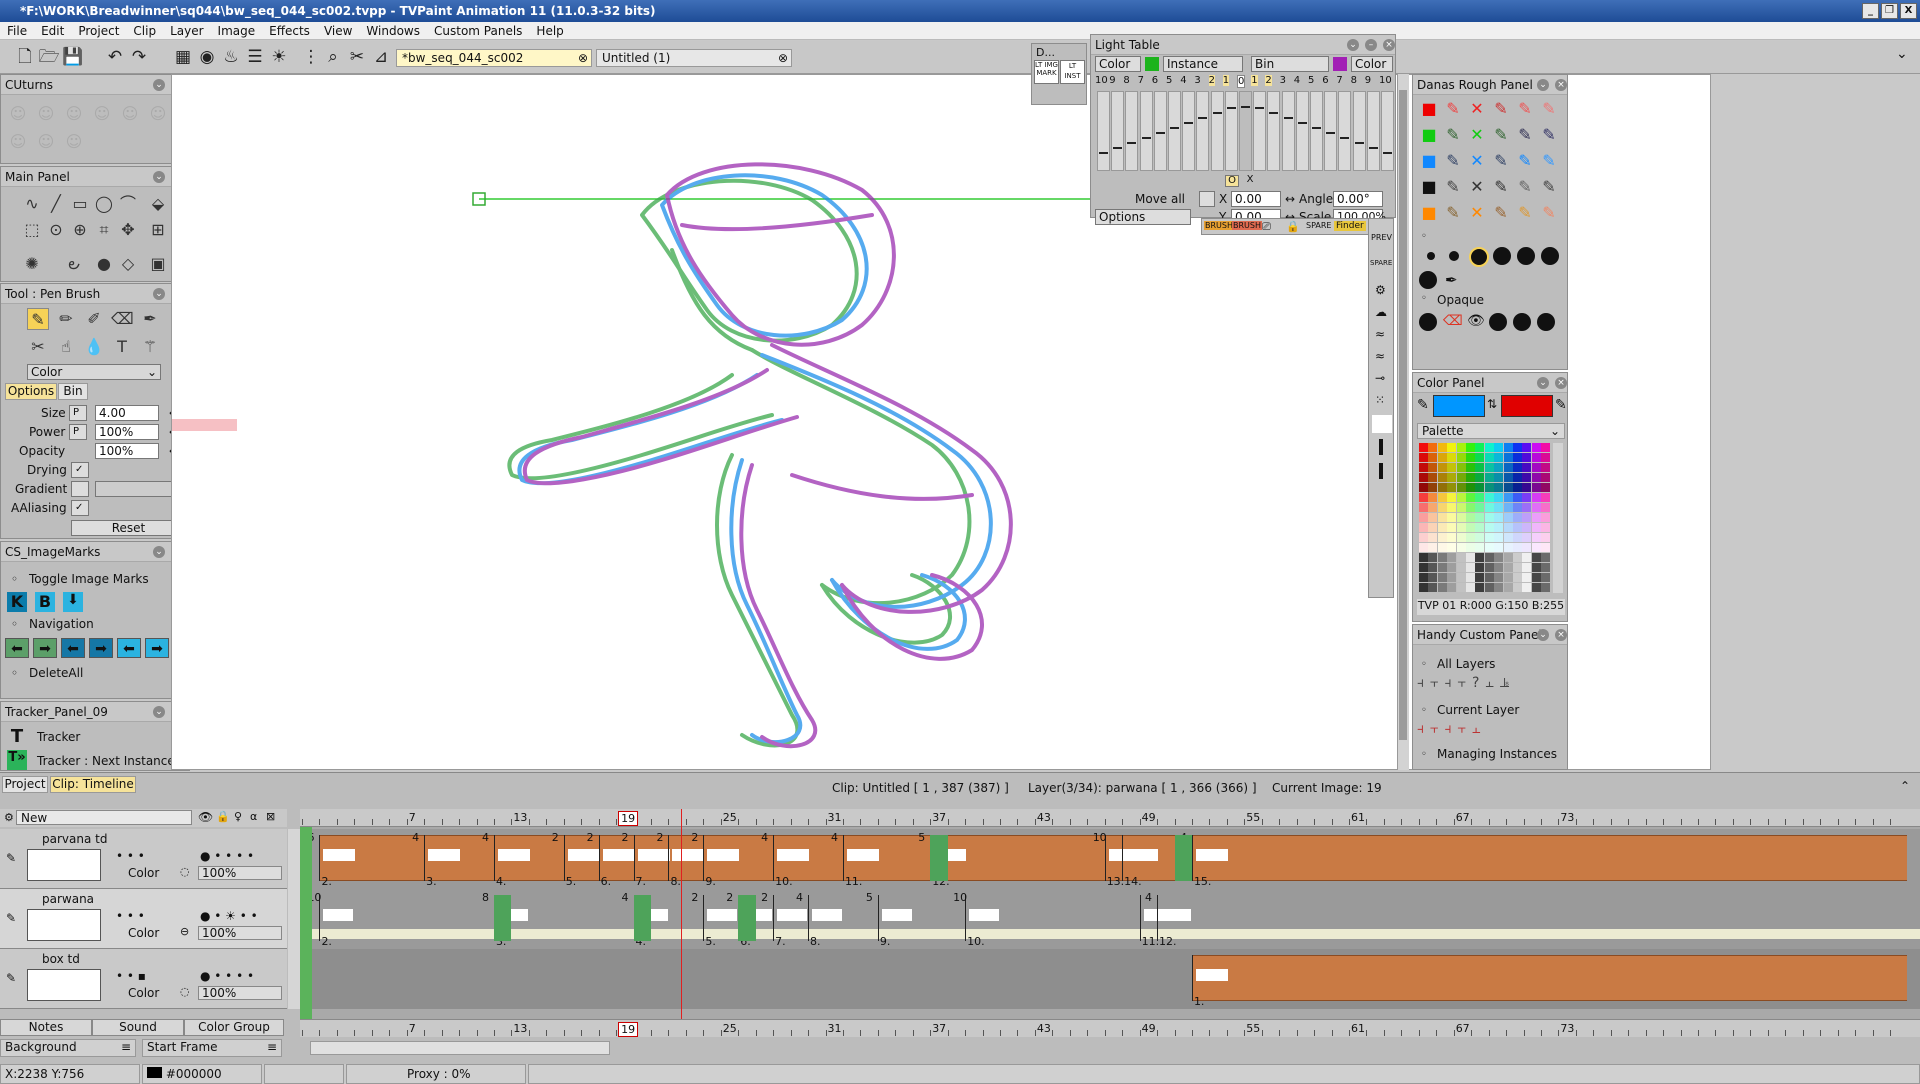 Image resolution: width=1920 pixels, height=1084 pixels. Describe the element at coordinates (289, 31) in the screenshot. I see `menu-effects: Effects` at that location.